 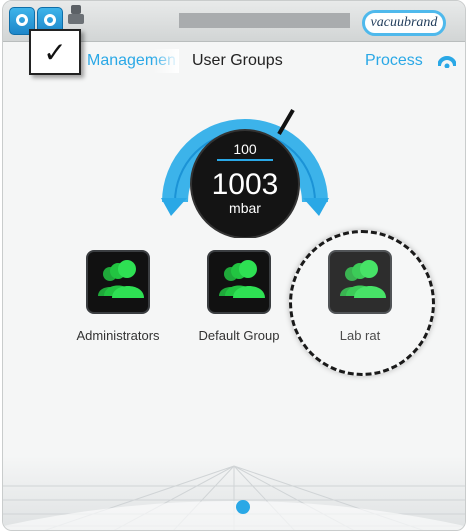 I want to click on group-administrators: Administrators, so click(x=118, y=296).